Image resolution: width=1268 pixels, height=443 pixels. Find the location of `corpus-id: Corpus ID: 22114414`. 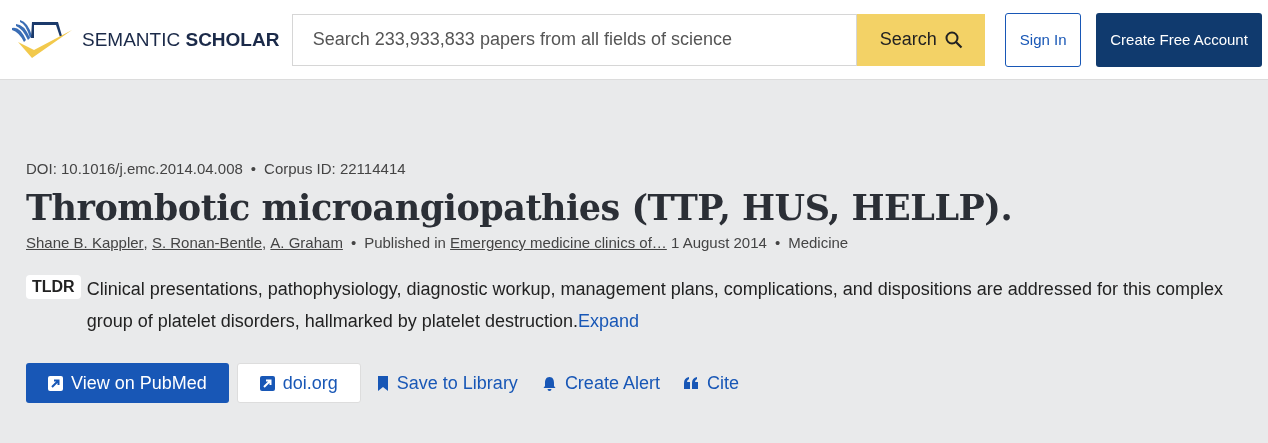

corpus-id: Corpus ID: 22114414 is located at coordinates (335, 168).